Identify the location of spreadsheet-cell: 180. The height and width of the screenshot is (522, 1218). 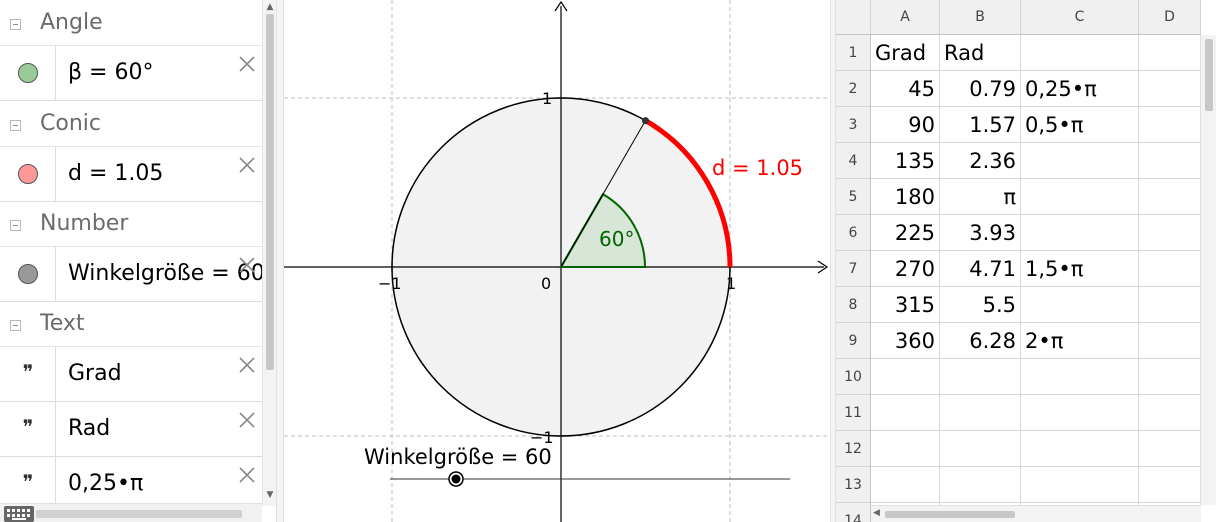
(905, 197).